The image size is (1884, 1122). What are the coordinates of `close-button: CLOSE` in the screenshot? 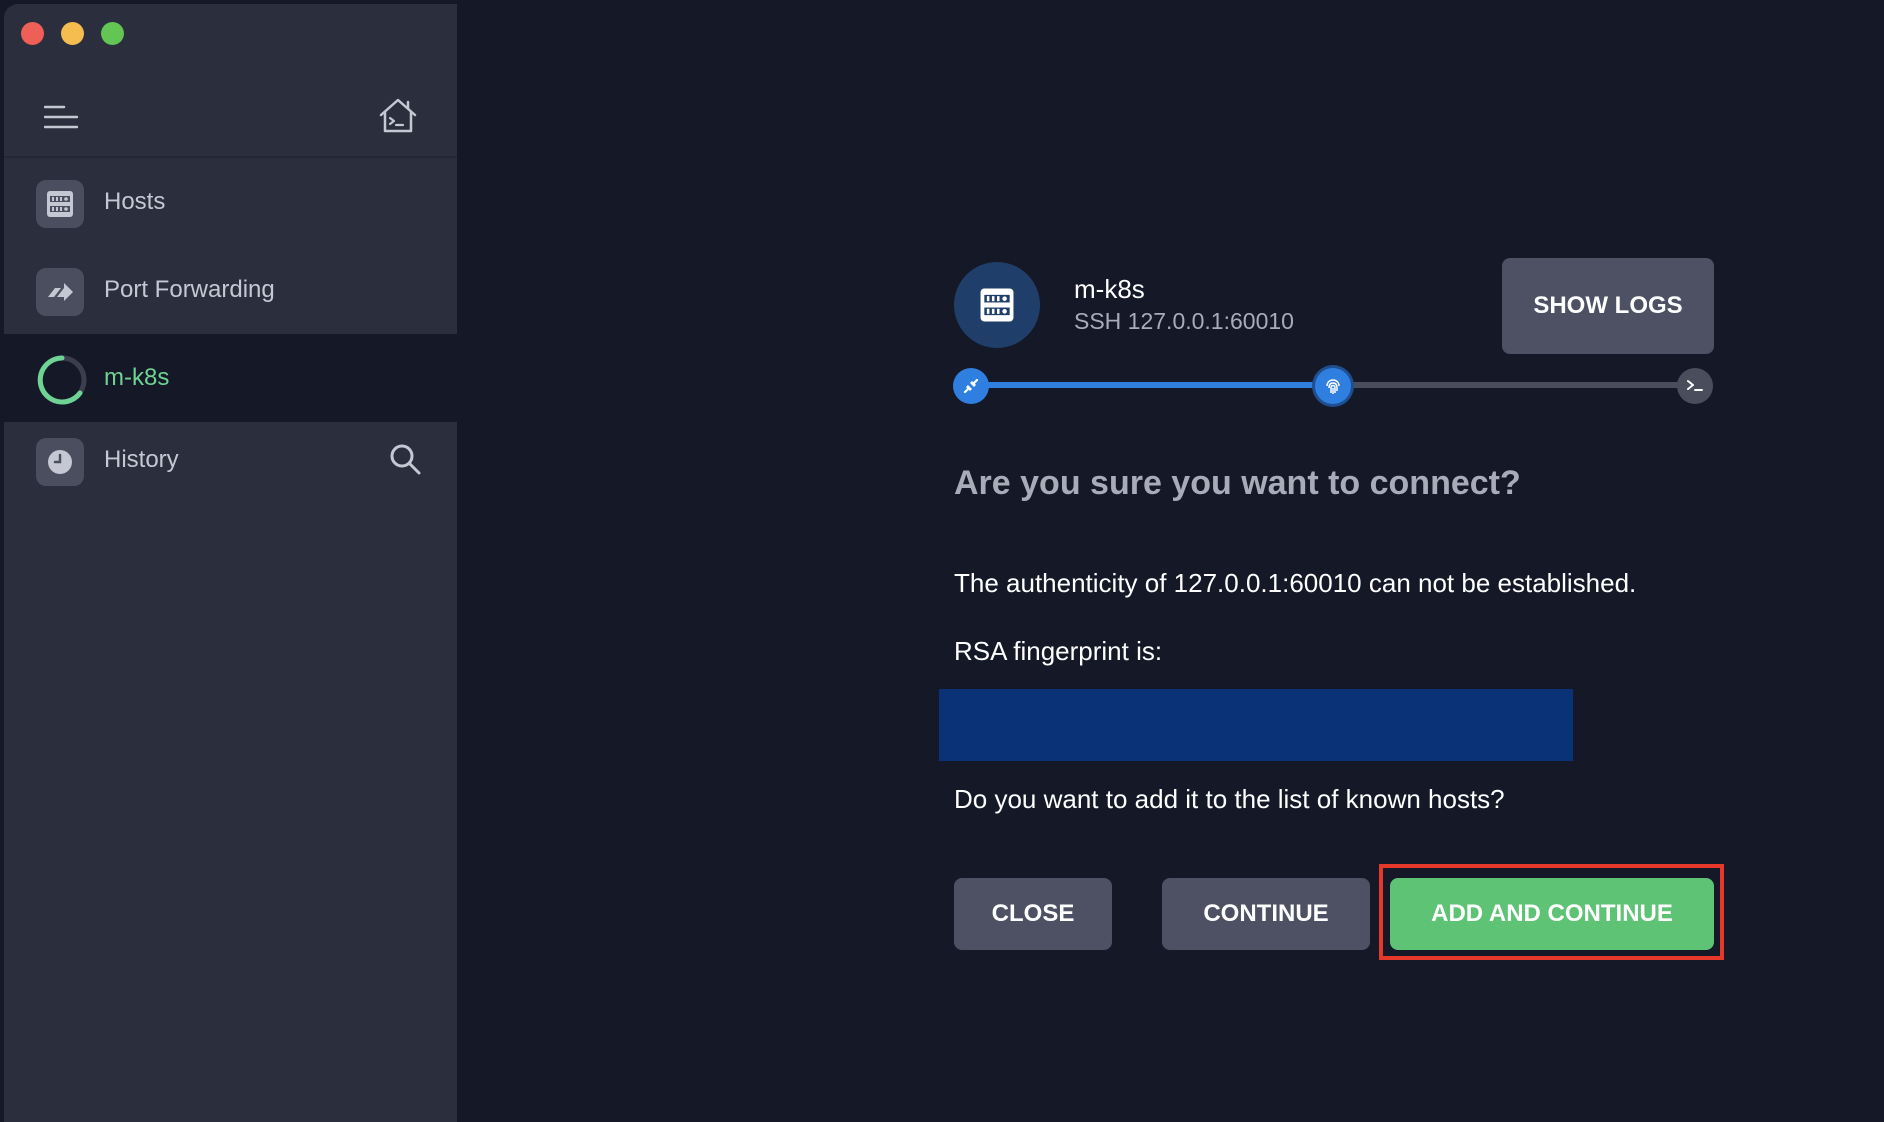 It's located at (1033, 914).